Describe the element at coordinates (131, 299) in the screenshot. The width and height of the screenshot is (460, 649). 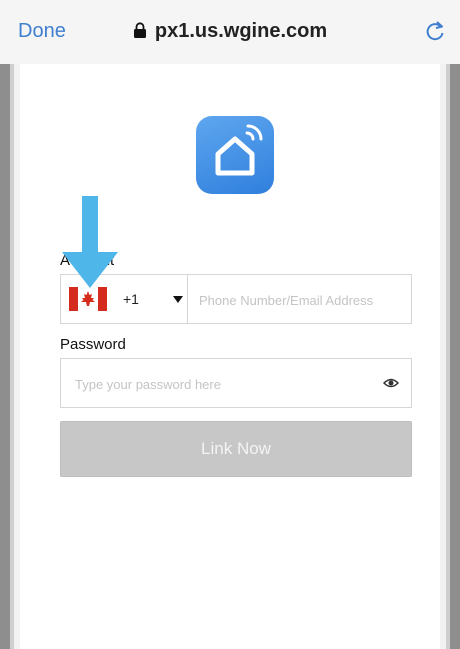
I see `country-code: +1` at that location.